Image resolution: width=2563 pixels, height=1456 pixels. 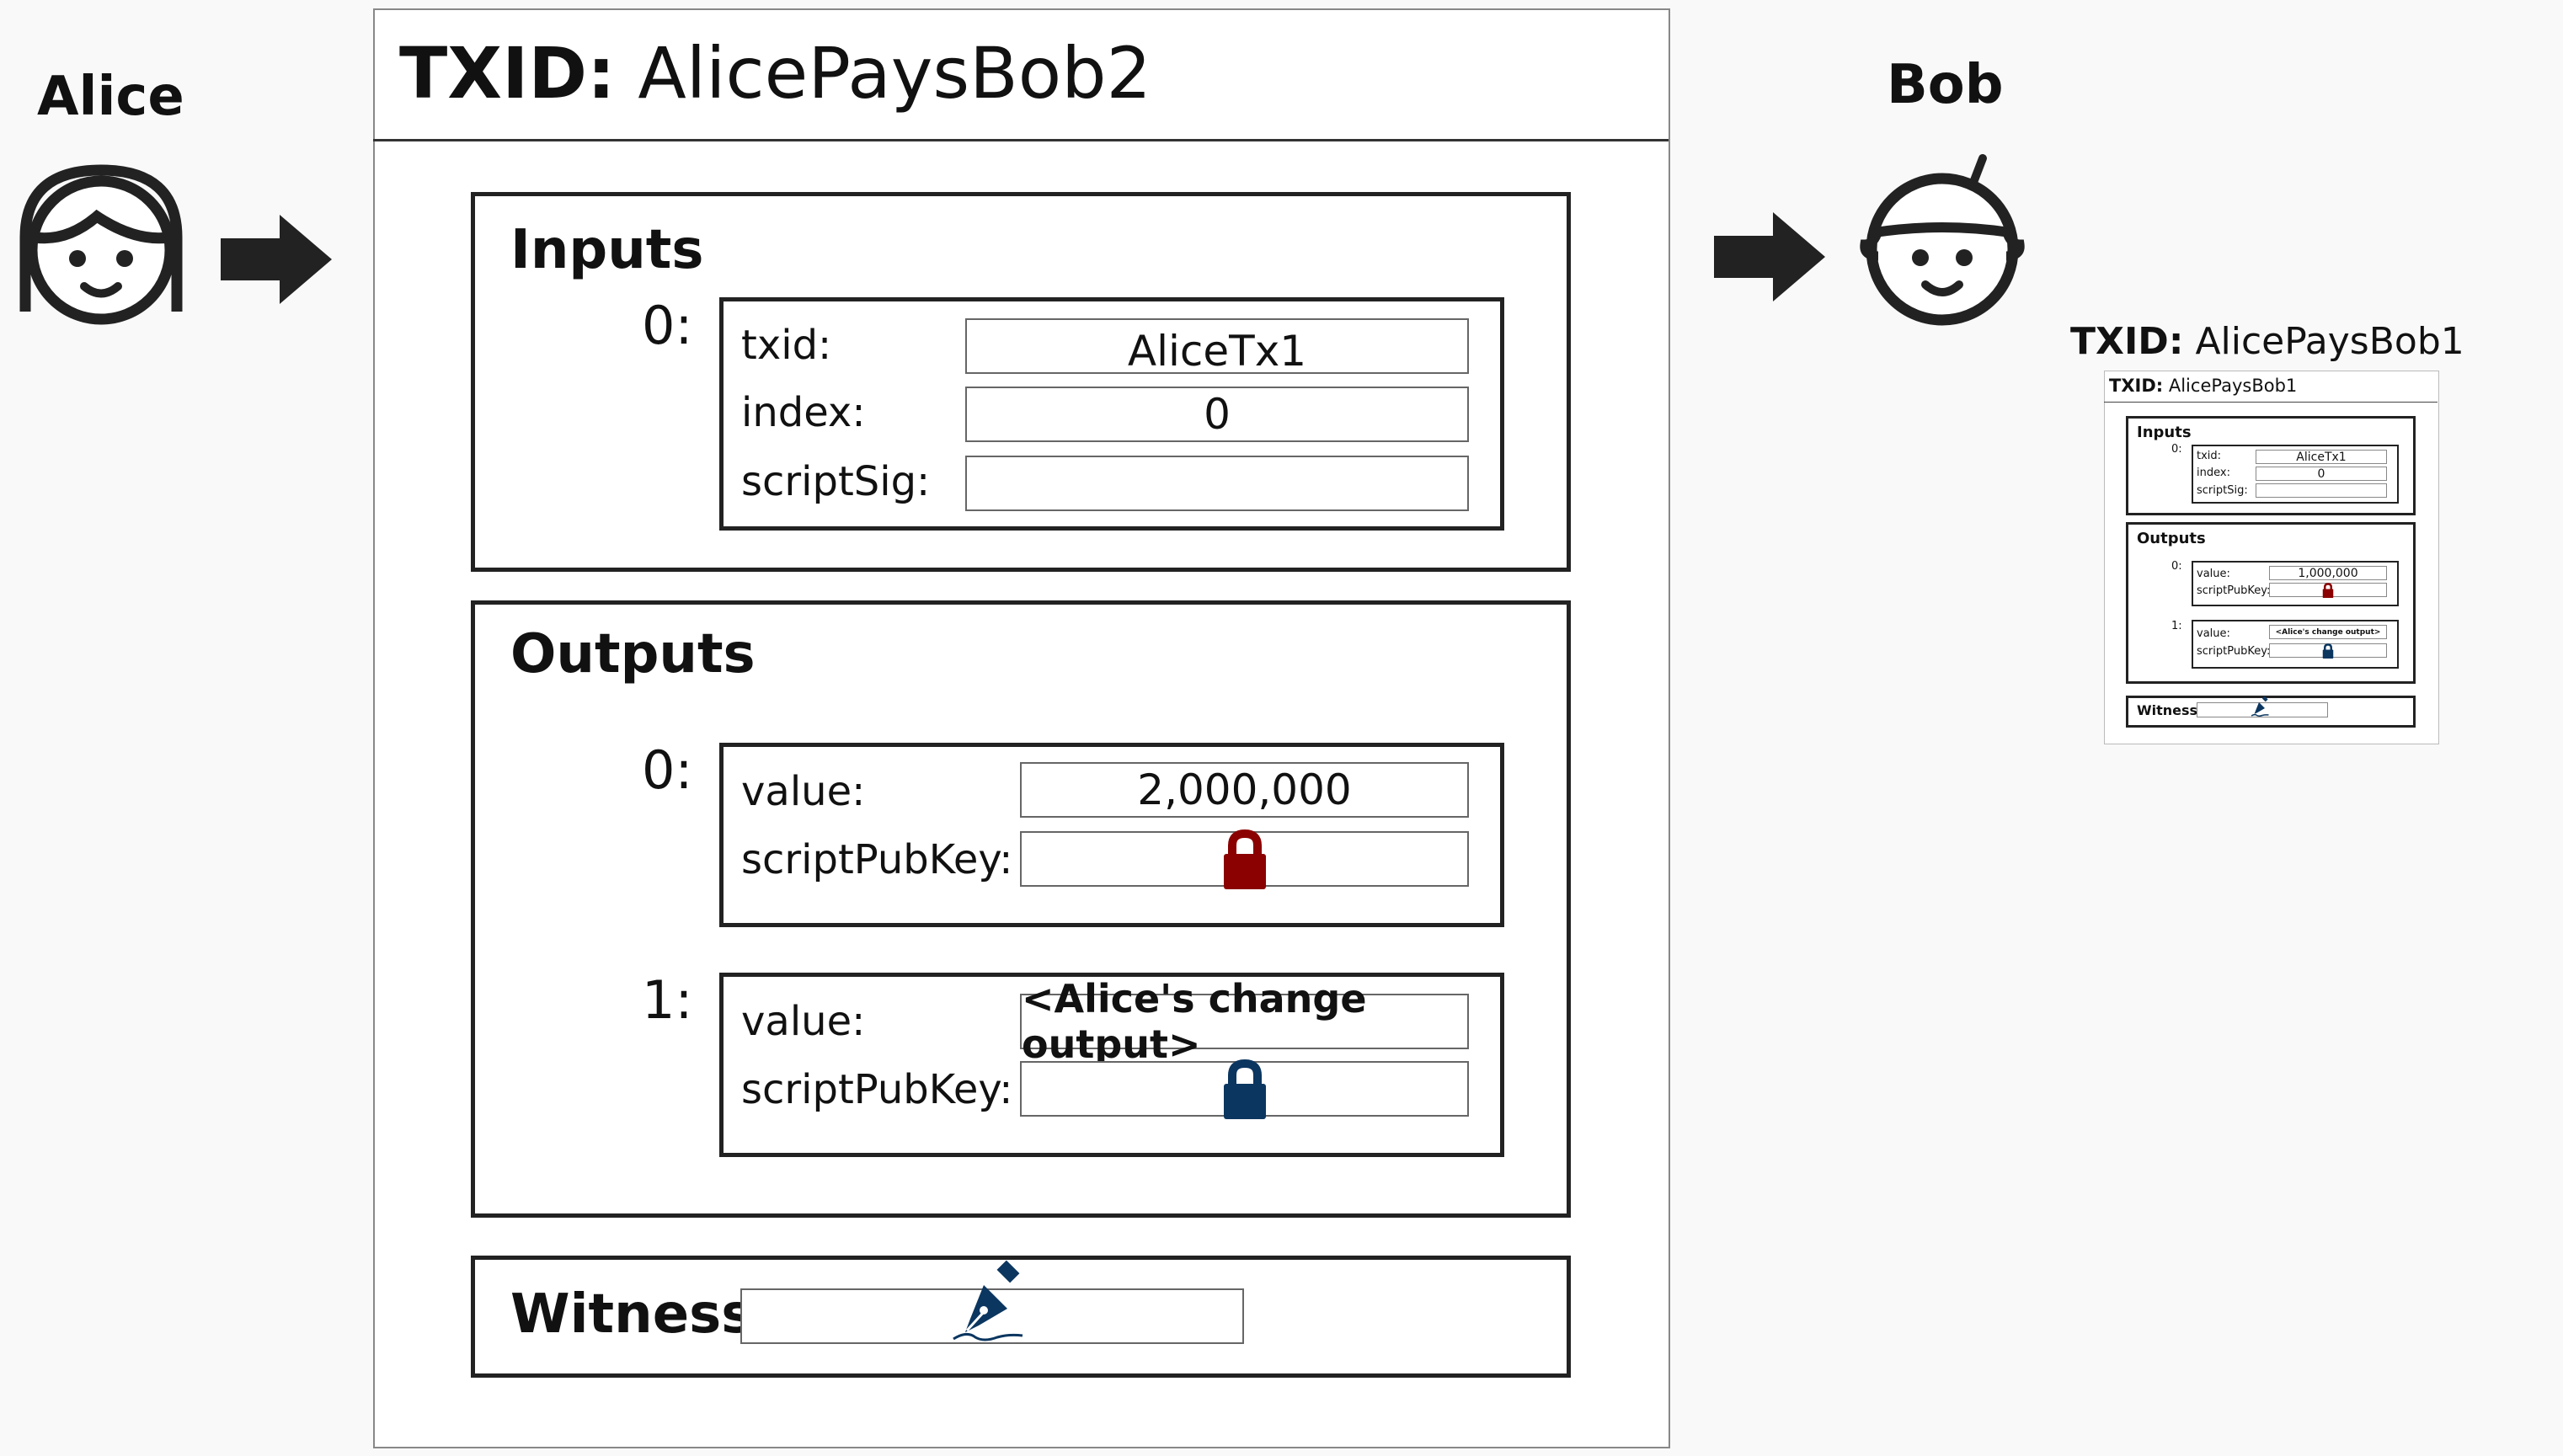 I want to click on mini-witness-title: Witness, so click(x=2167, y=710).